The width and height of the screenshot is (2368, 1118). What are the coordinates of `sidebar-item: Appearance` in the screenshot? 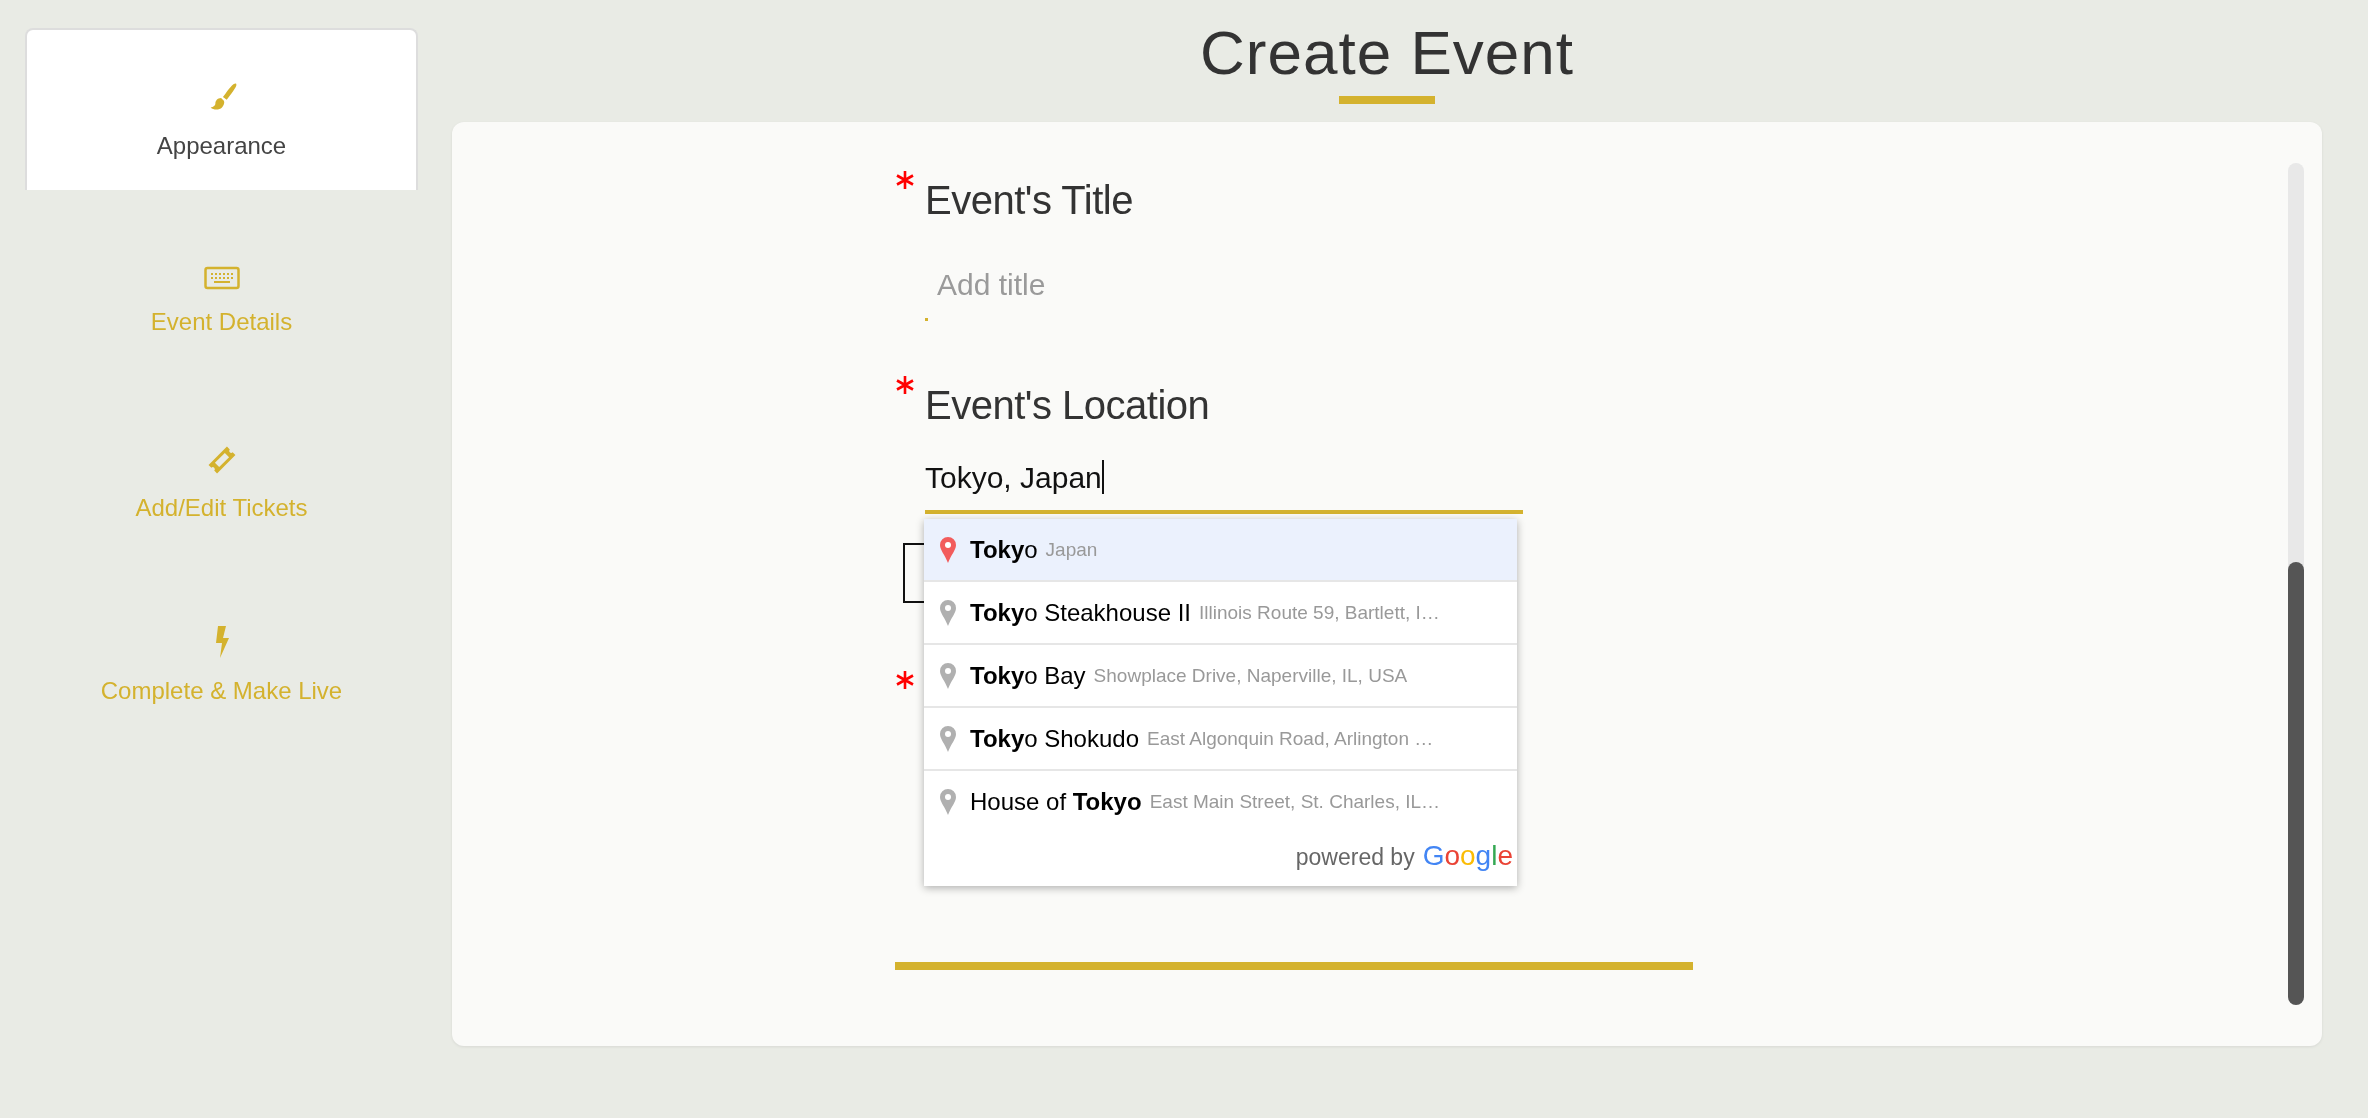 It's located at (221, 109).